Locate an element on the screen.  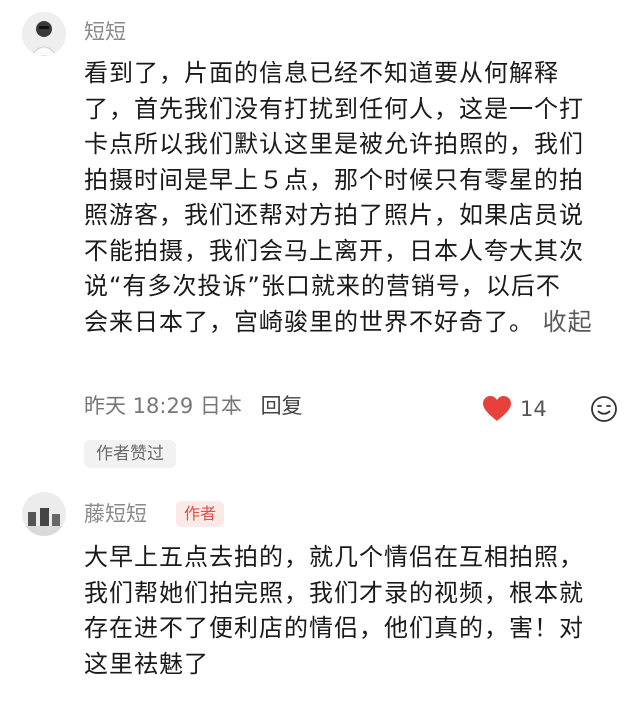
comment-username: 短短 is located at coordinates (105, 32).